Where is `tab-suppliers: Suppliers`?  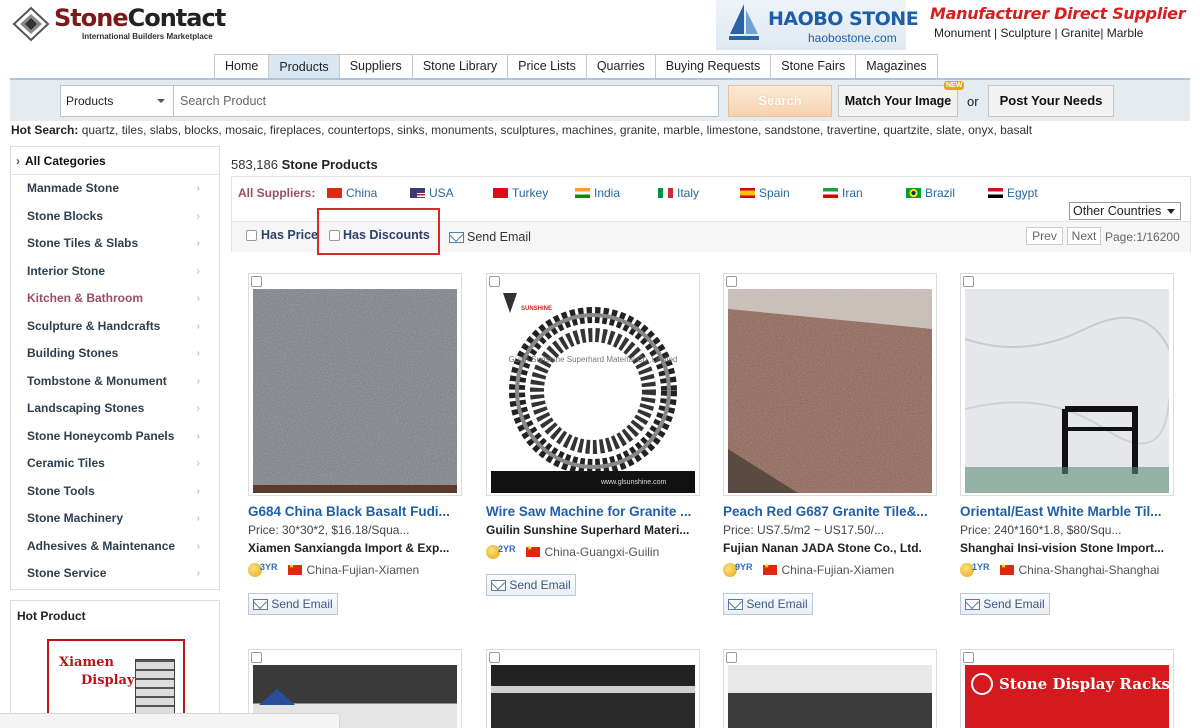
tab-suppliers: Suppliers is located at coordinates (375, 66).